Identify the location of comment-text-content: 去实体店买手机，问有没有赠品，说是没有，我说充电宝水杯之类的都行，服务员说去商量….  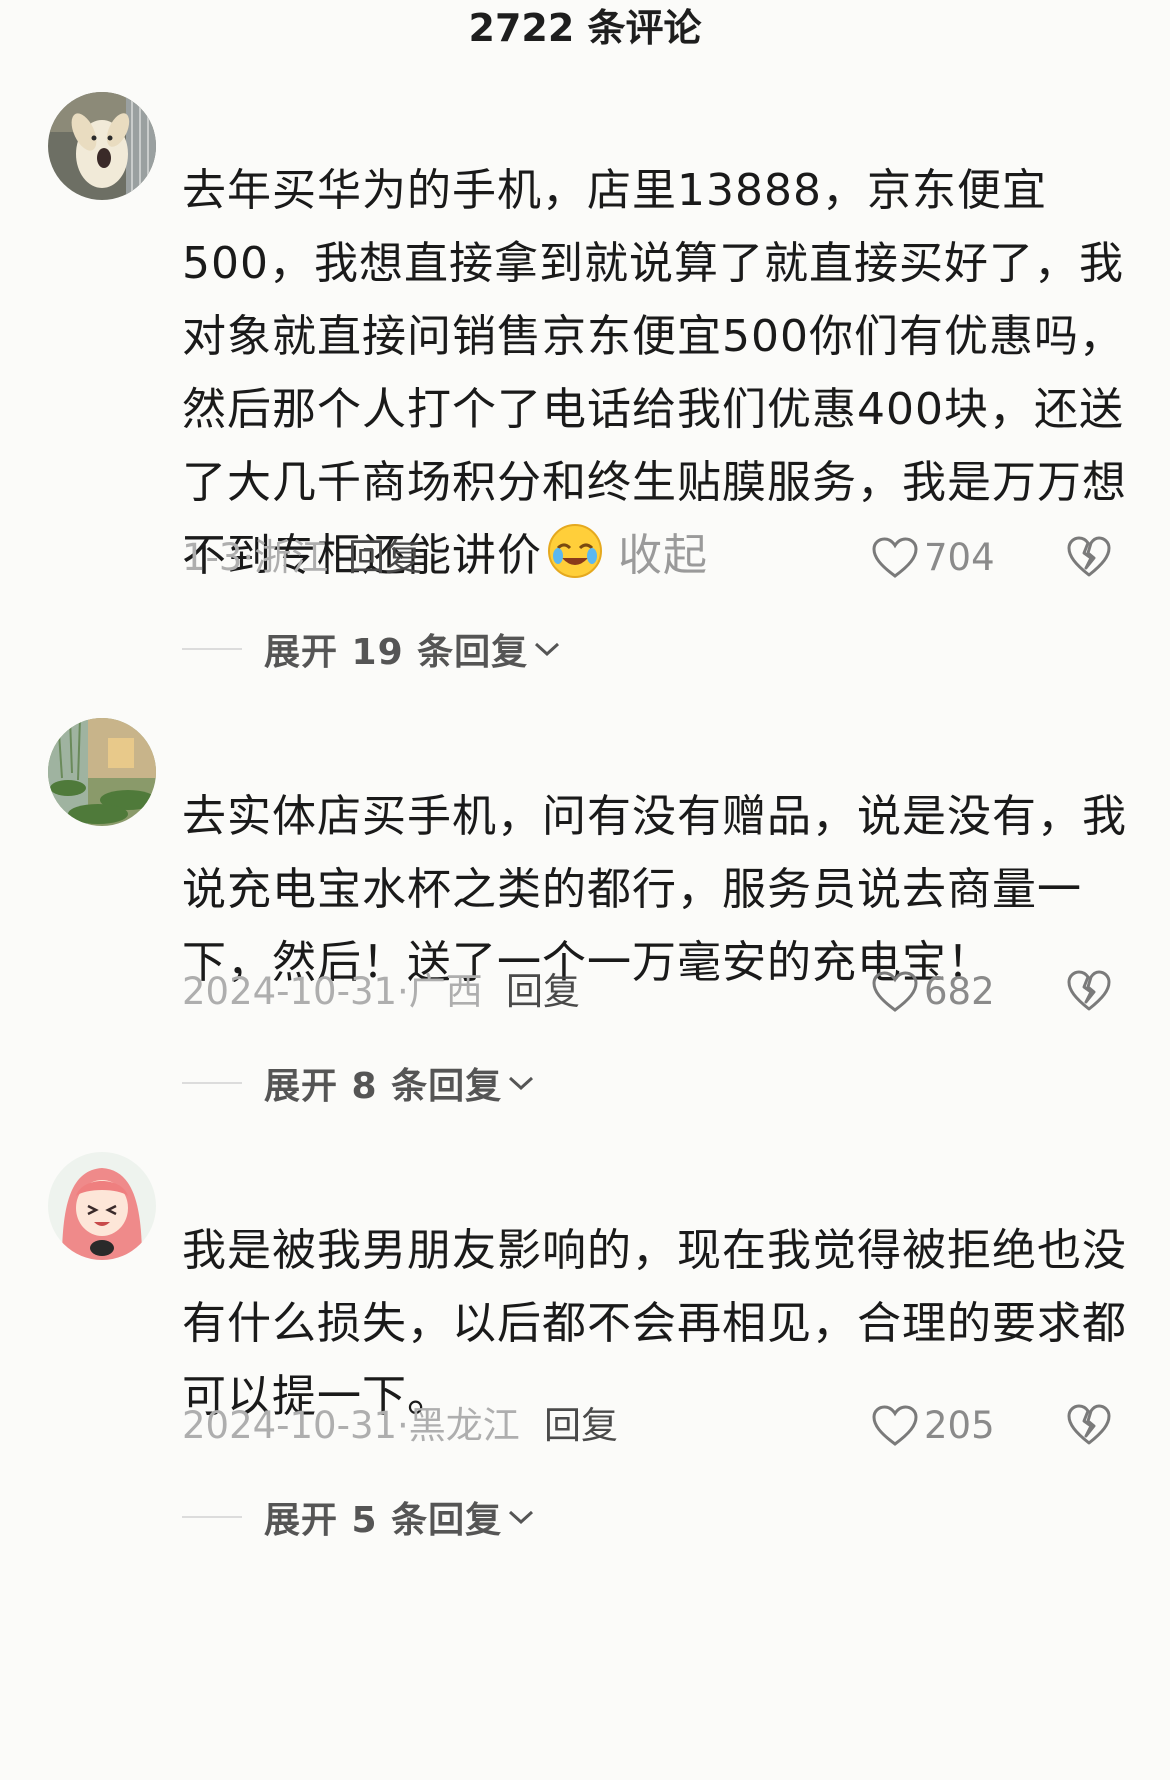
(654, 889).